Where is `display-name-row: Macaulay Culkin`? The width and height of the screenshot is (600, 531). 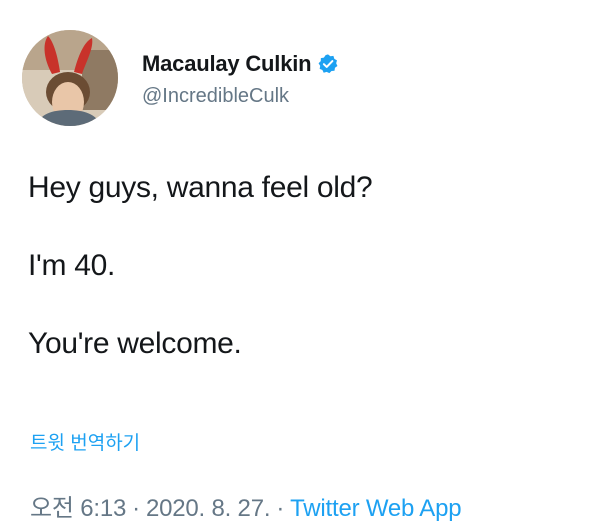
display-name-row: Macaulay Culkin is located at coordinates (240, 64).